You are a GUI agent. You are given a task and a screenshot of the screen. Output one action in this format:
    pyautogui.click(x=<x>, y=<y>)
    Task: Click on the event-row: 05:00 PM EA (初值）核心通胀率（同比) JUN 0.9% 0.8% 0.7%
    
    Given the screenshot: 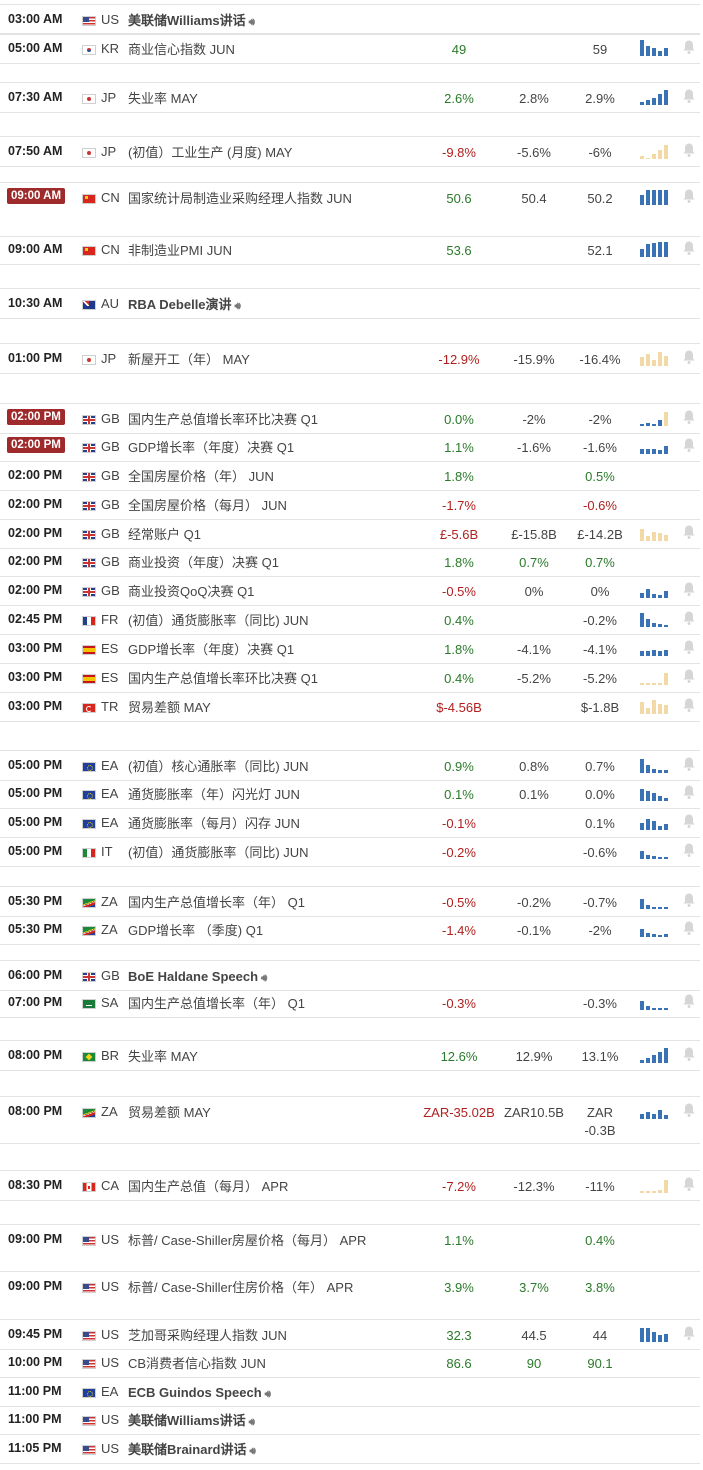 What is the action you would take?
    pyautogui.click(x=350, y=765)
    